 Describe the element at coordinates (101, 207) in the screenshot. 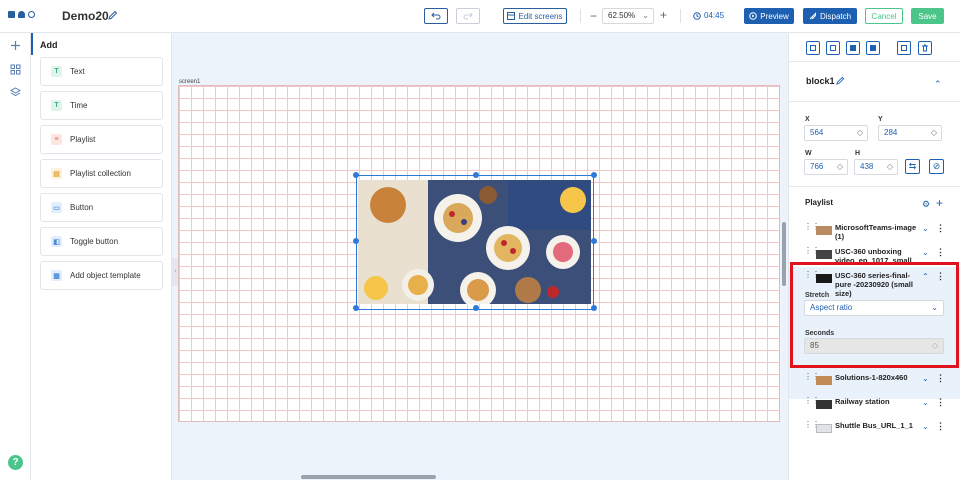

I see `add-button-item: ▭ Button` at that location.